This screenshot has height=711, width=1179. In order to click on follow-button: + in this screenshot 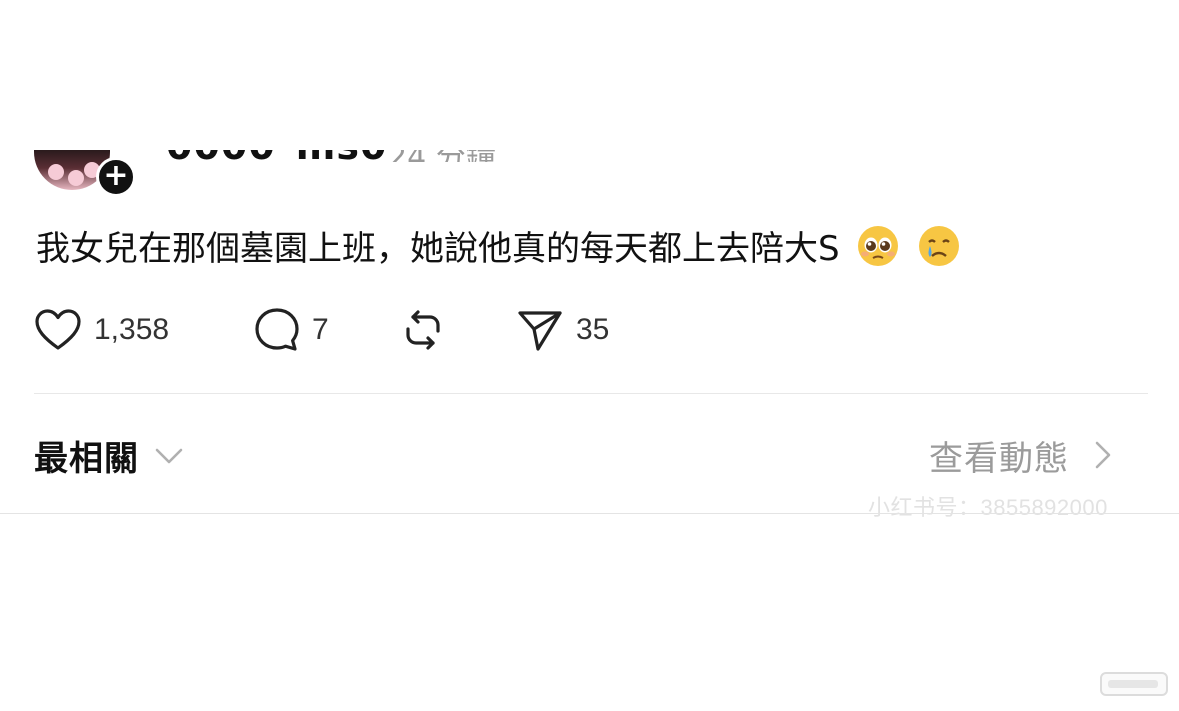, I will do `click(116, 177)`.